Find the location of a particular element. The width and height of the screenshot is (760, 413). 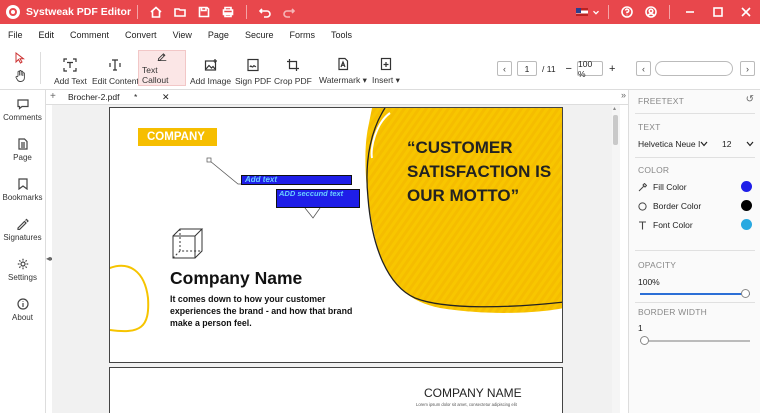

fill-color-swatch is located at coordinates (746, 186).